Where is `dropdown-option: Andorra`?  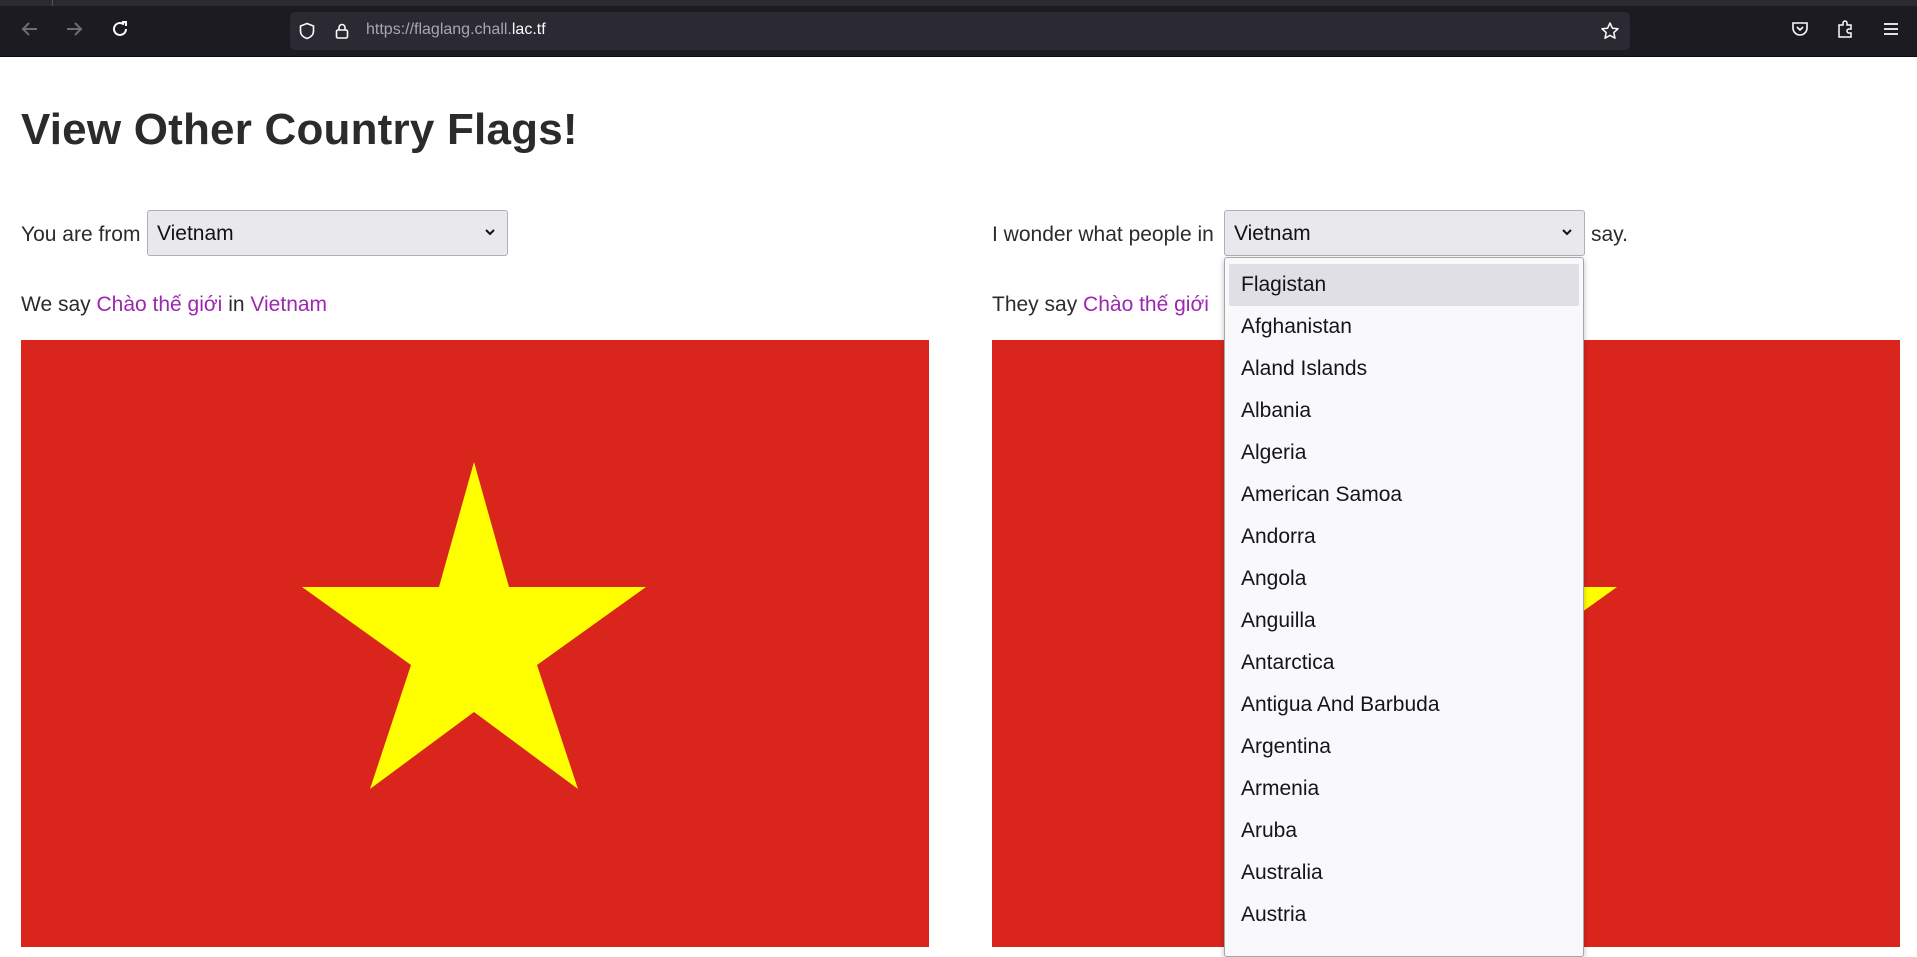
dropdown-option: Andorra is located at coordinates (1404, 537).